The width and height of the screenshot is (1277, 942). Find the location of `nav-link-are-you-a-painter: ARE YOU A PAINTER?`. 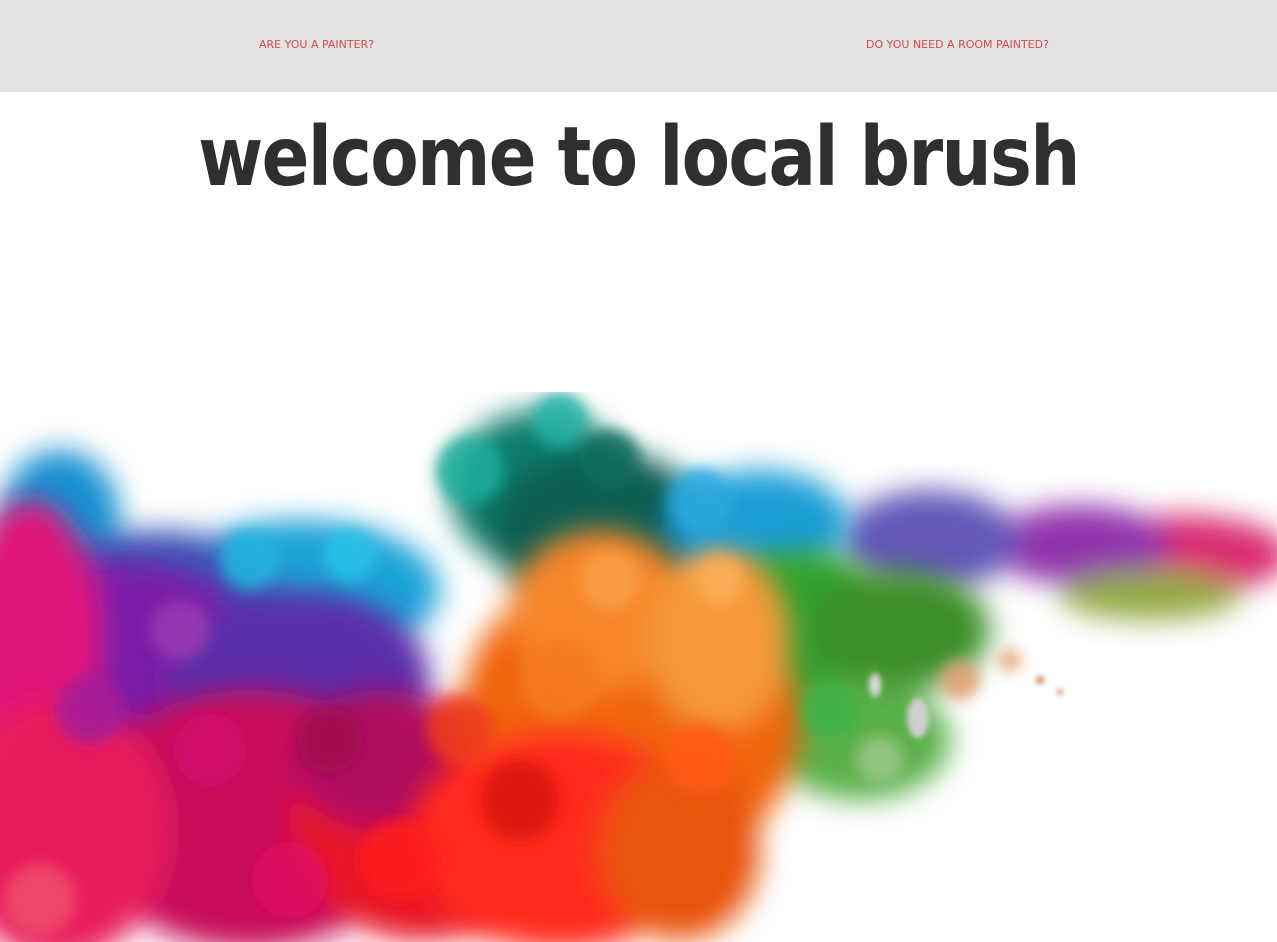

nav-link-are-you-a-painter: ARE YOU A PAINTER? is located at coordinates (316, 45).